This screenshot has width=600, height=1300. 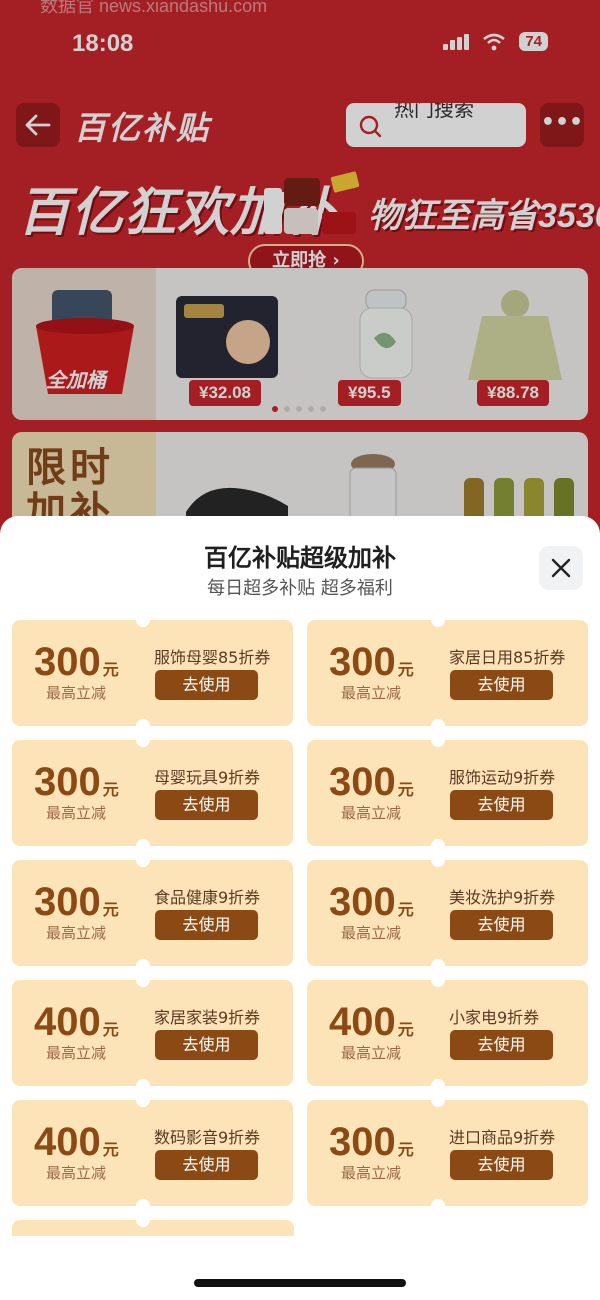 I want to click on coupon-card: 300 元 最高立减 进口商品9折券 去使用, so click(x=447, y=1153).